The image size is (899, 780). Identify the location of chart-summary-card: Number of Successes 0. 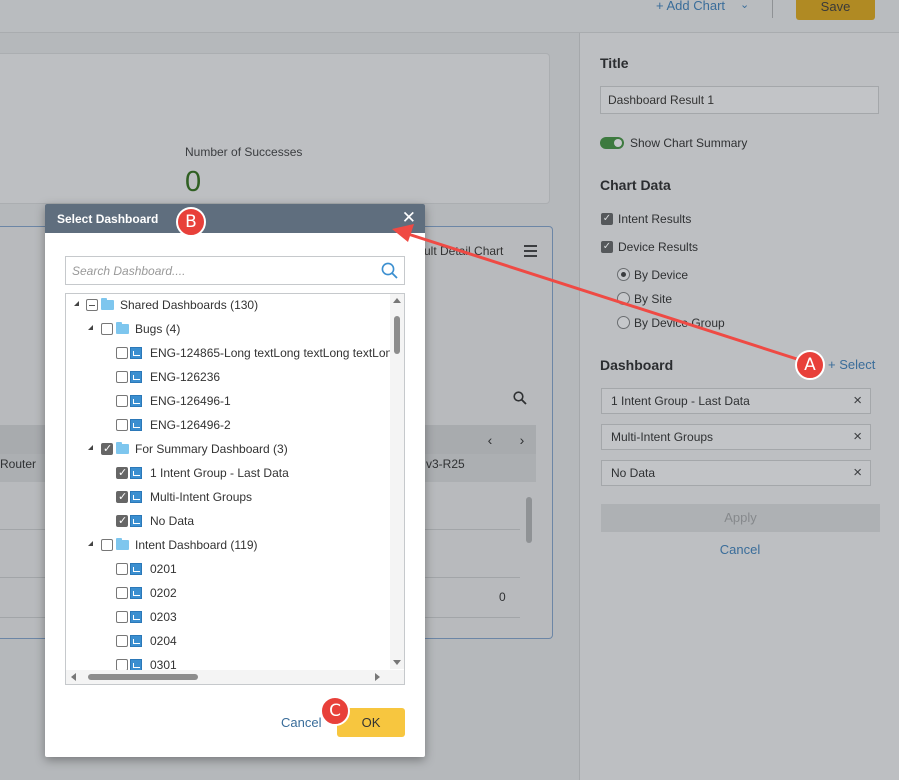
(275, 128).